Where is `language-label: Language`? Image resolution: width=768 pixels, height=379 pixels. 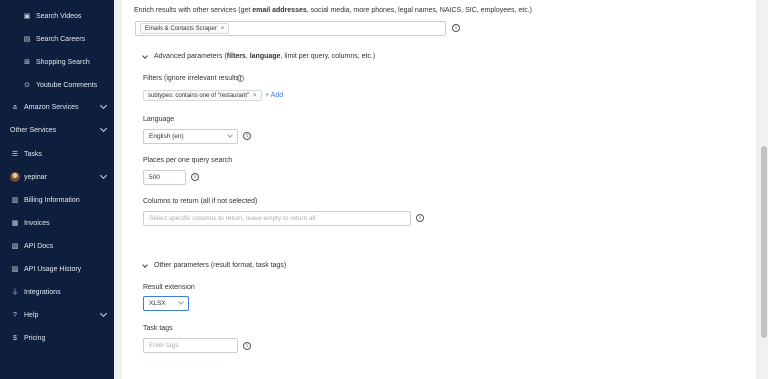
language-label: Language is located at coordinates (159, 119).